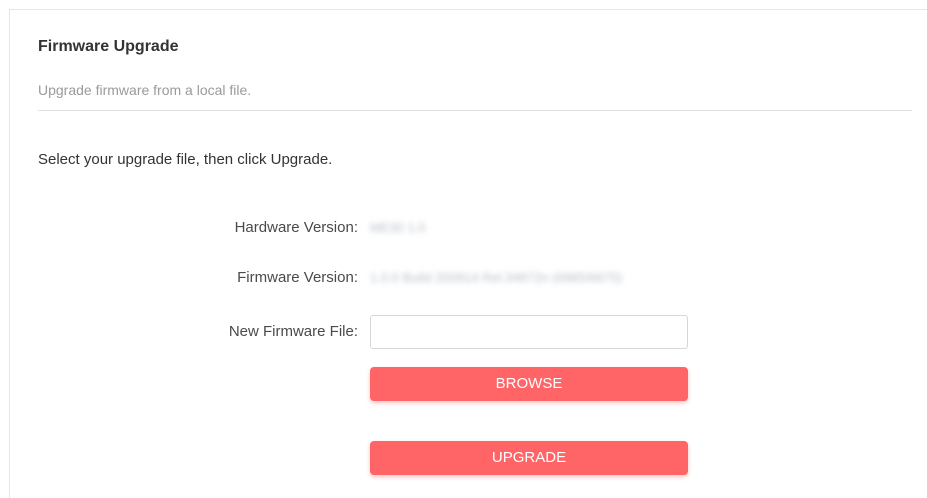  Describe the element at coordinates (293, 331) in the screenshot. I see `new-firmware-file-label: New Firmware File:` at that location.